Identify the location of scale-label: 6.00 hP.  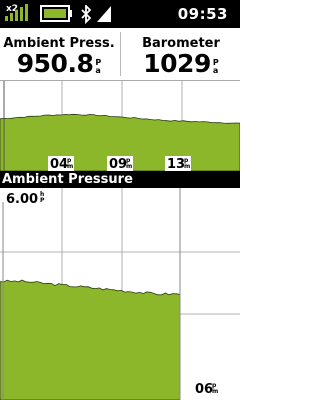
(25, 198).